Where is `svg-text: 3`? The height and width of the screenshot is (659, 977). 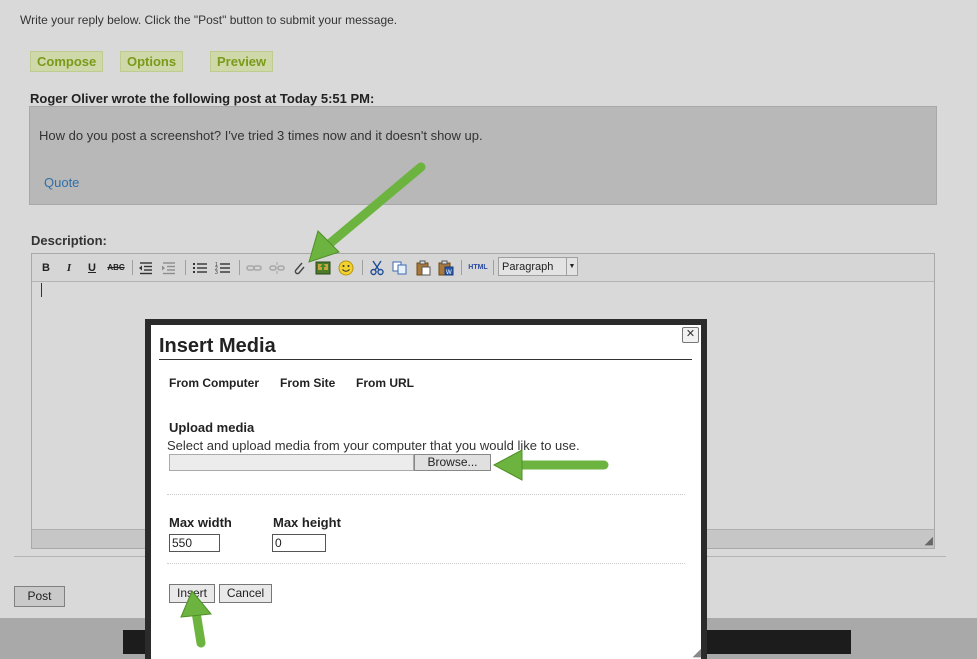
svg-text: 3 is located at coordinates (216, 273).